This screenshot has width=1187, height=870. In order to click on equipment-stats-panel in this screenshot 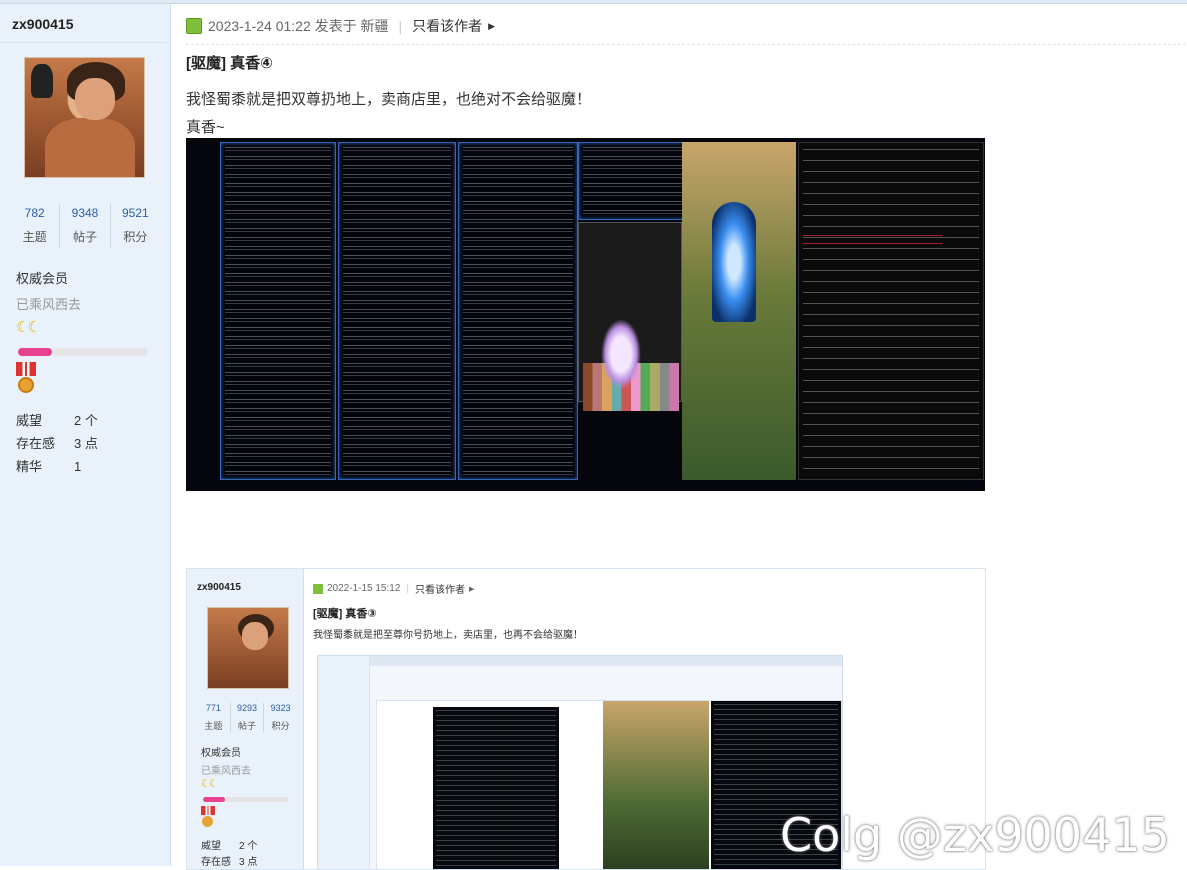, I will do `click(278, 311)`.